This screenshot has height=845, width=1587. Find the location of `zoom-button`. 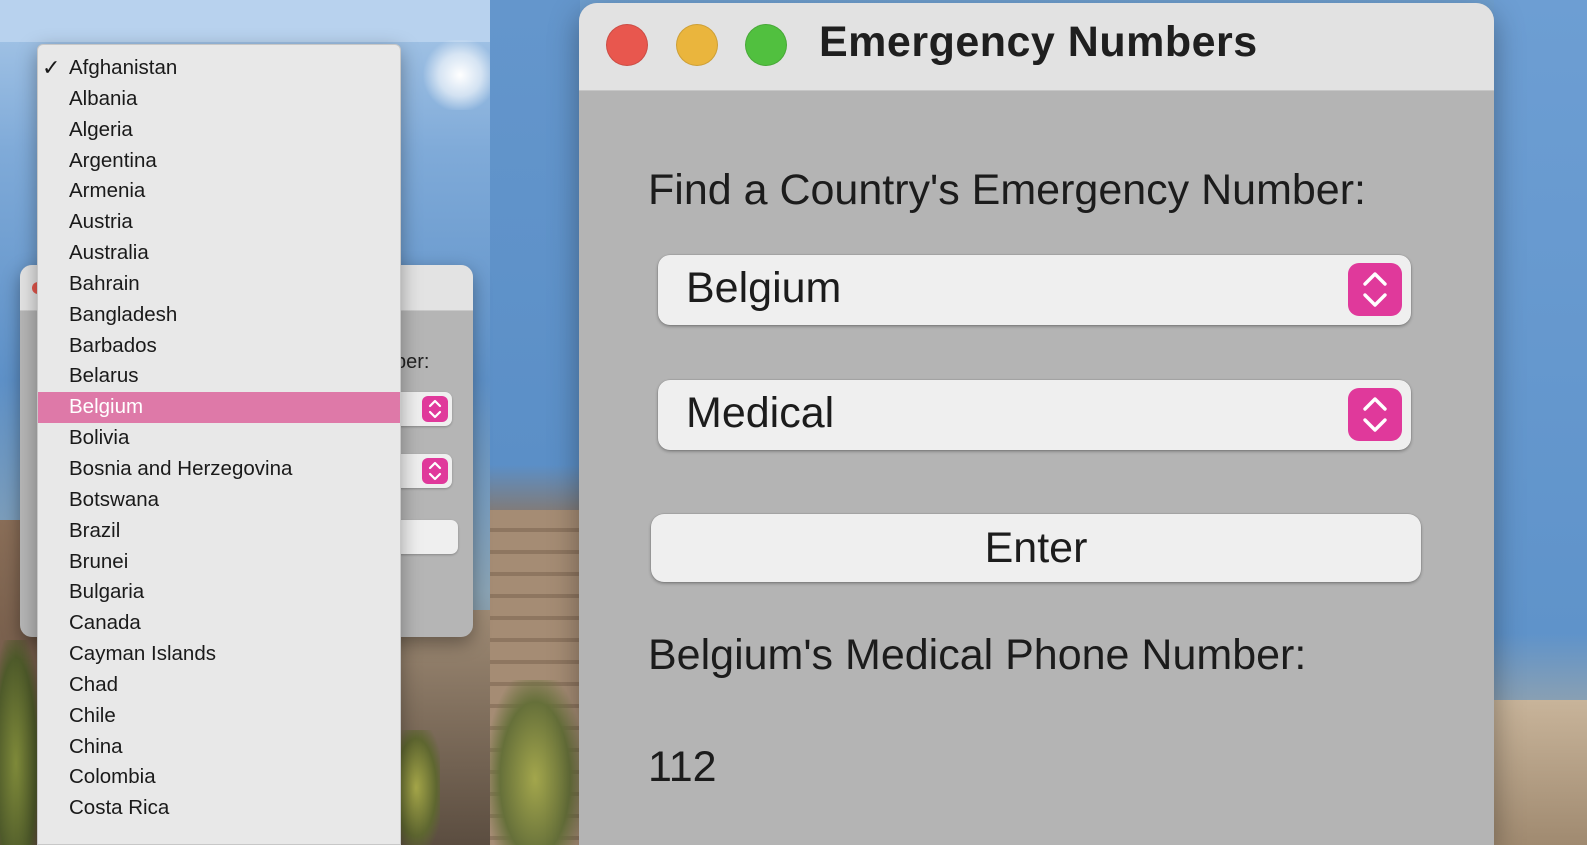

zoom-button is located at coordinates (766, 45).